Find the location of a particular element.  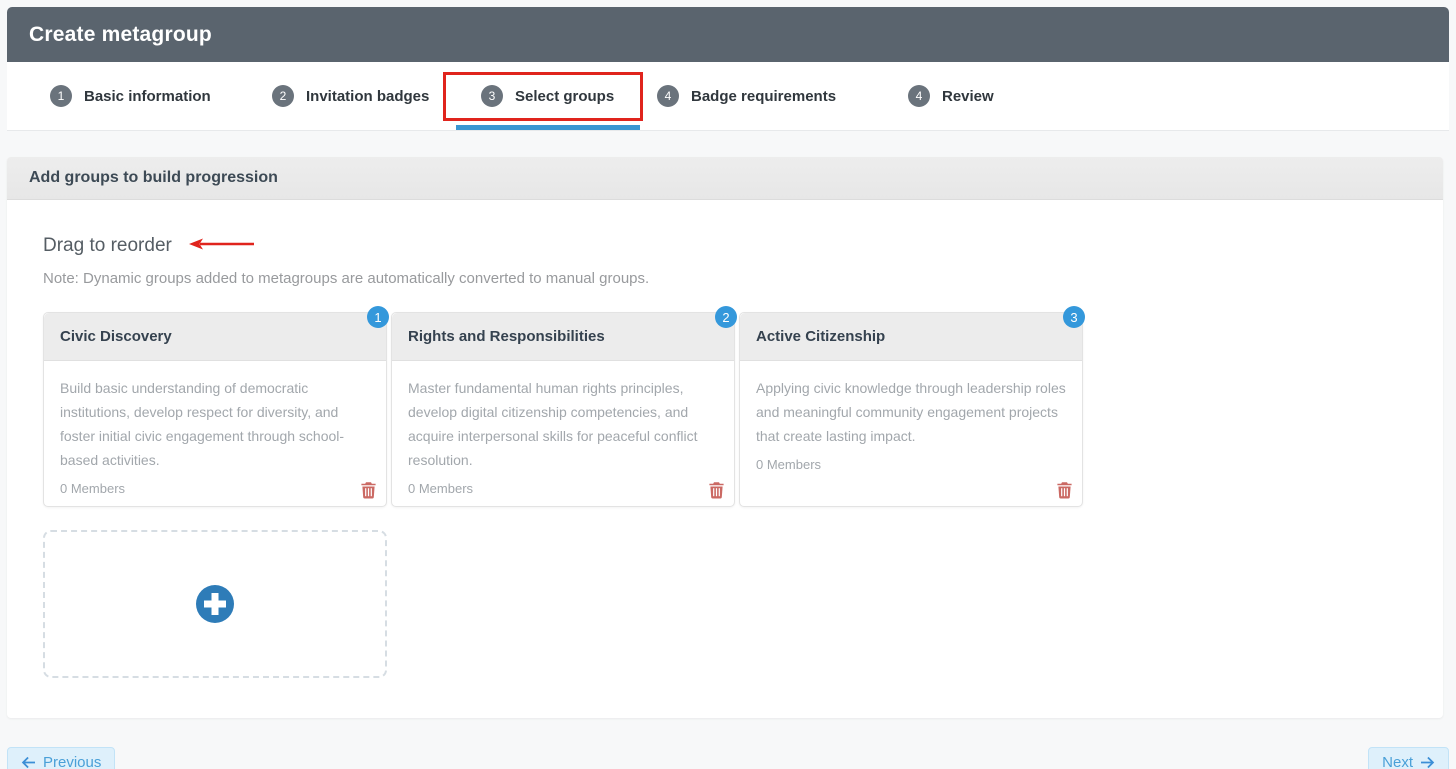

wizard-header: Create metagroup is located at coordinates (728, 34).